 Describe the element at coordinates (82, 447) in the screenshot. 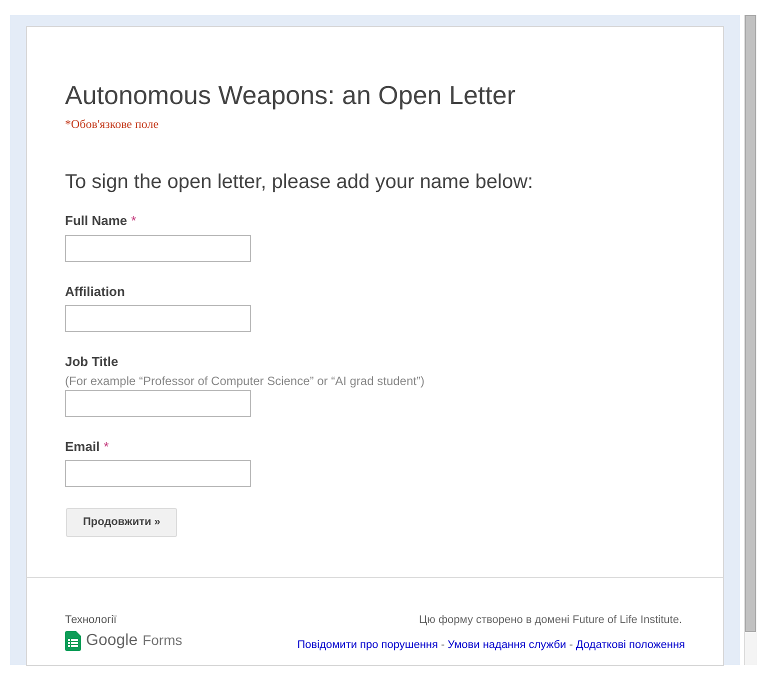

I see `field-label: Email` at that location.